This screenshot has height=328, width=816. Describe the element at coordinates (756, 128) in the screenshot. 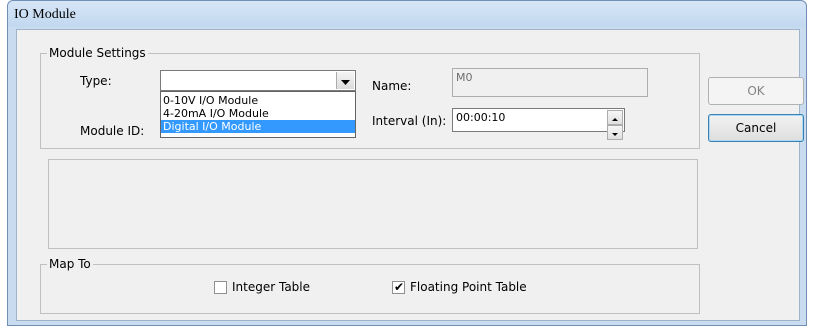

I see `cancel-button: Cancel` at that location.